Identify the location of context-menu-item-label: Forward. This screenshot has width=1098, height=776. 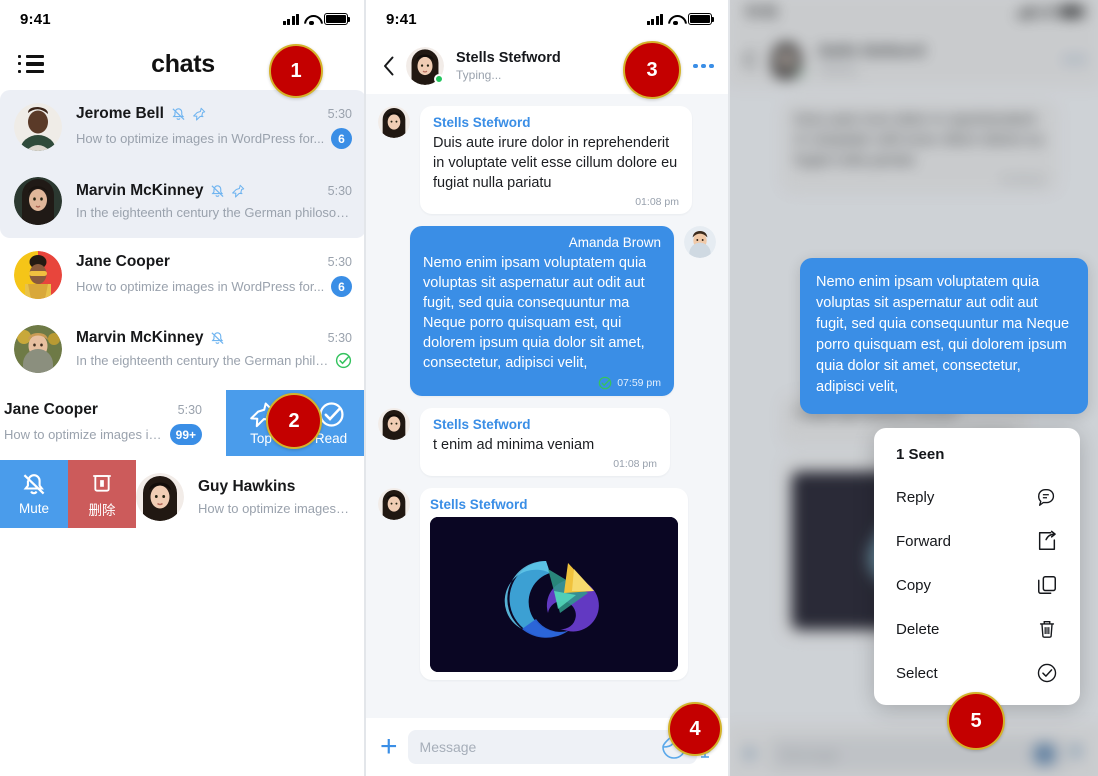
(924, 541).